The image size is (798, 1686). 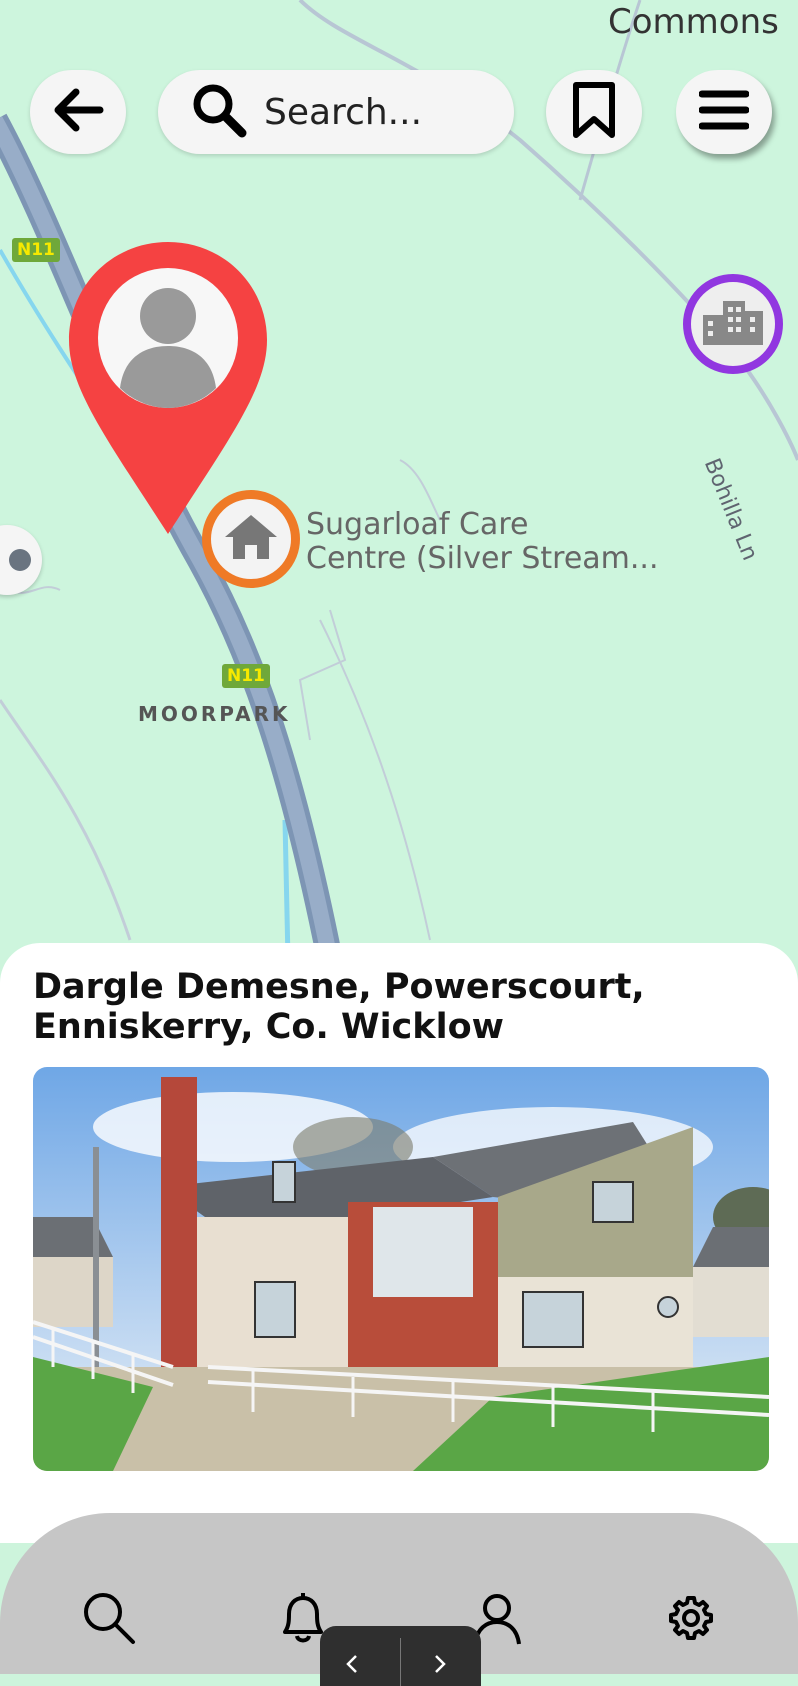 I want to click on nav-search-button, so click(x=109, y=1620).